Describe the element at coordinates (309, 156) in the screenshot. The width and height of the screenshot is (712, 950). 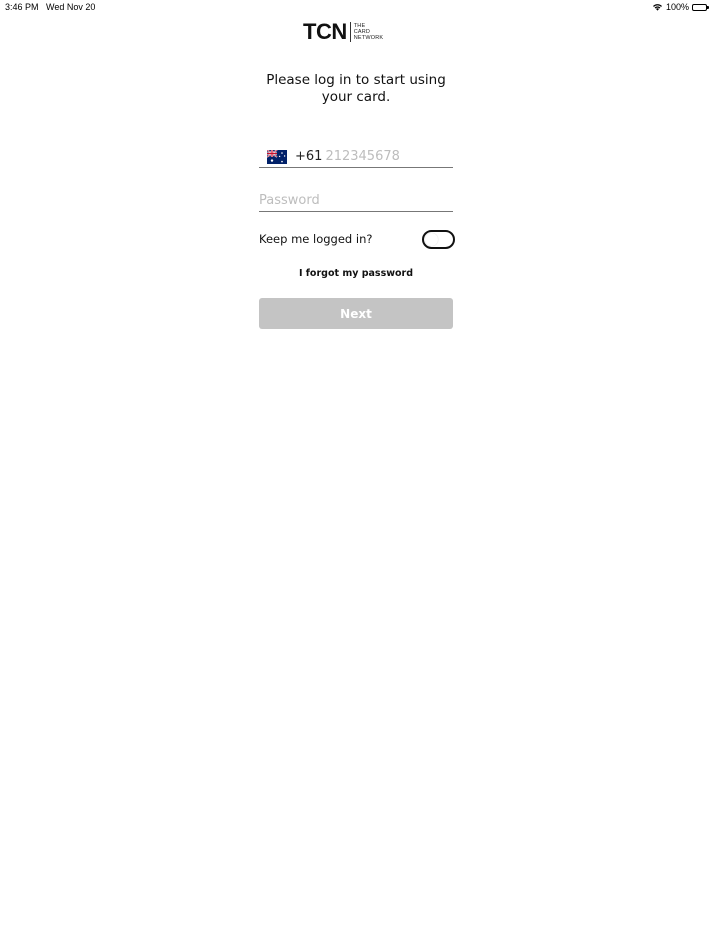
I see `country-code: +61` at that location.